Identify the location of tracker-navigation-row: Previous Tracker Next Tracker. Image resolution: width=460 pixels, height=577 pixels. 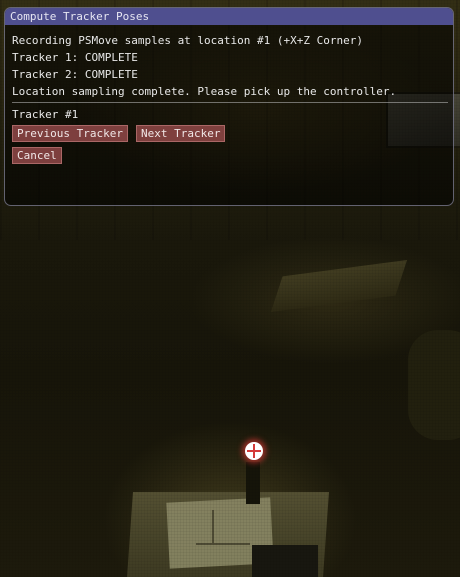
(232, 133).